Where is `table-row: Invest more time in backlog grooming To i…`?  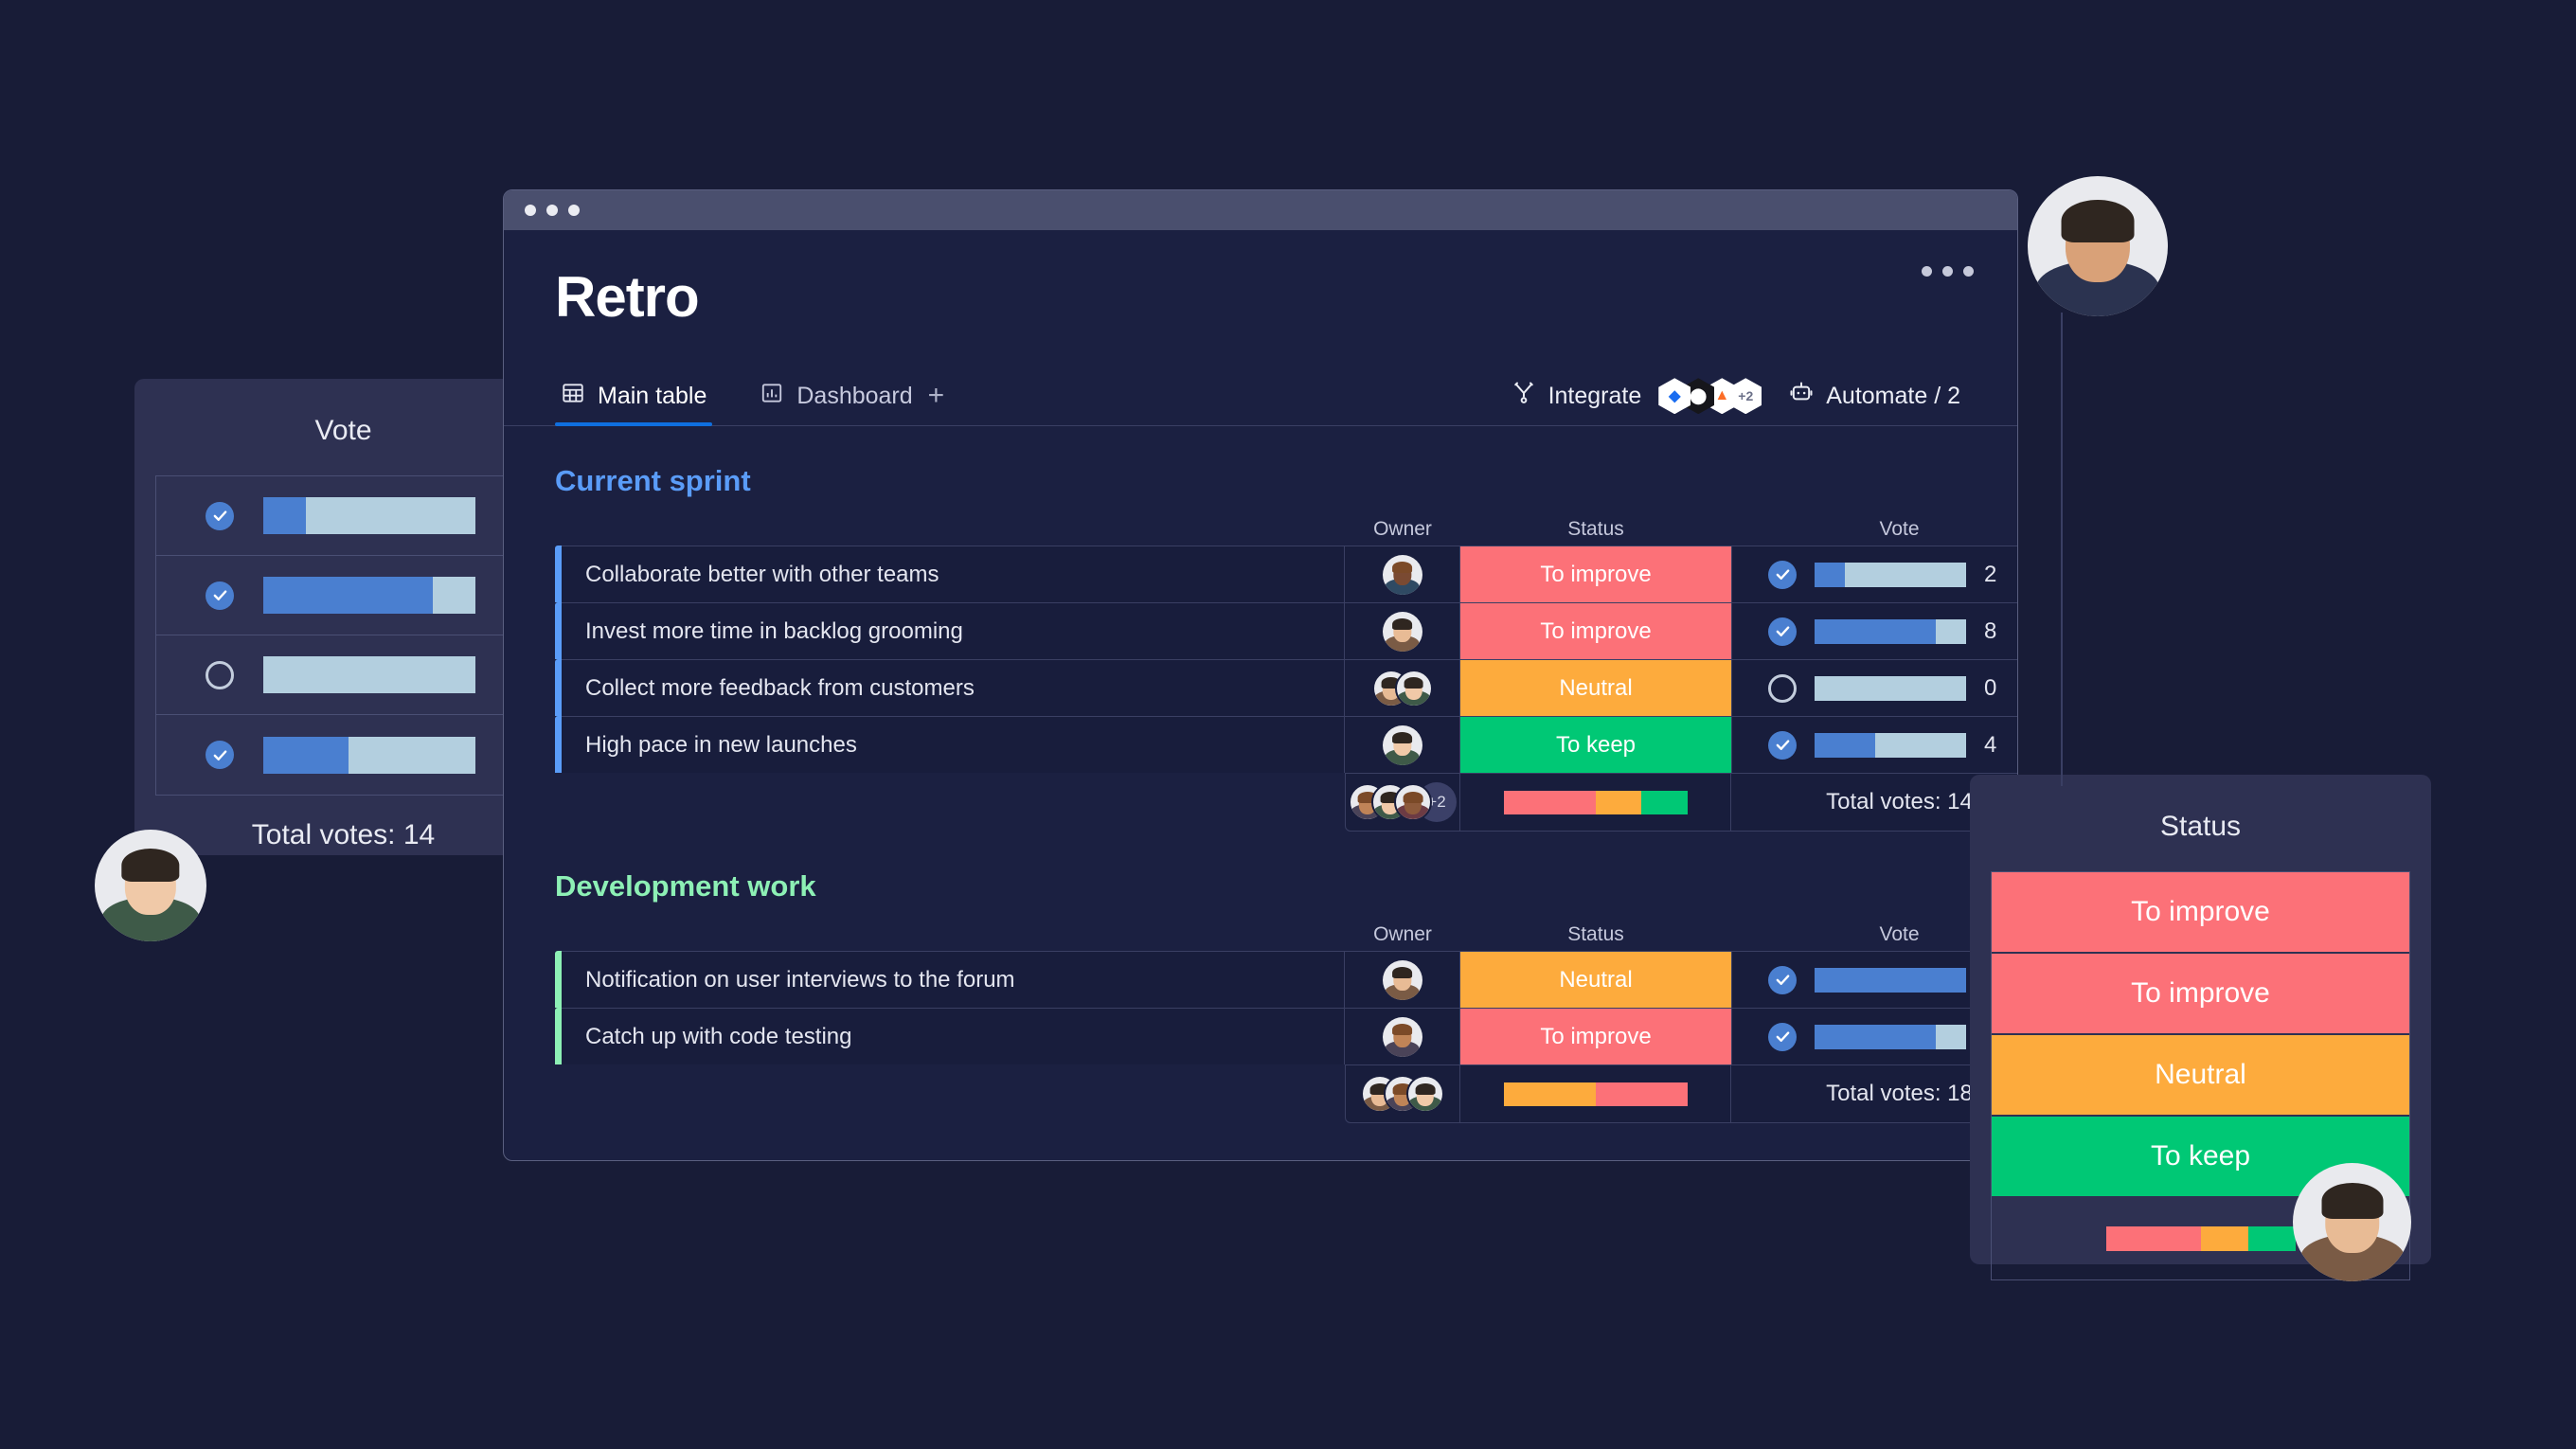 table-row: Invest more time in backlog grooming To i… is located at coordinates (1286, 631).